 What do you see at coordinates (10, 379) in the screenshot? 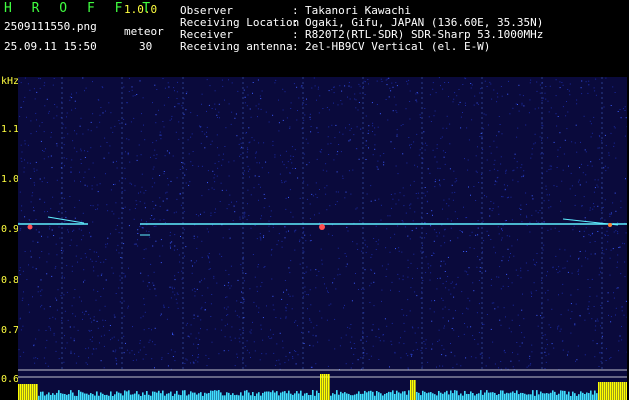
I see `y-tick-label: 0.6` at bounding box center [10, 379].